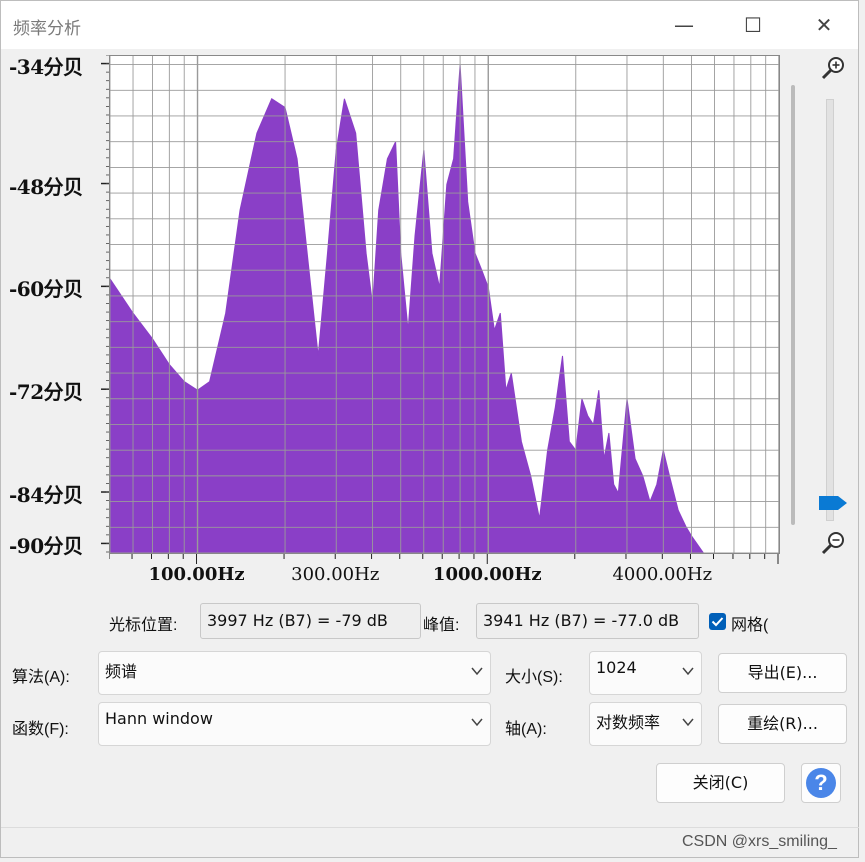  What do you see at coordinates (159, 718) in the screenshot?
I see `window-function-value: Hann window` at bounding box center [159, 718].